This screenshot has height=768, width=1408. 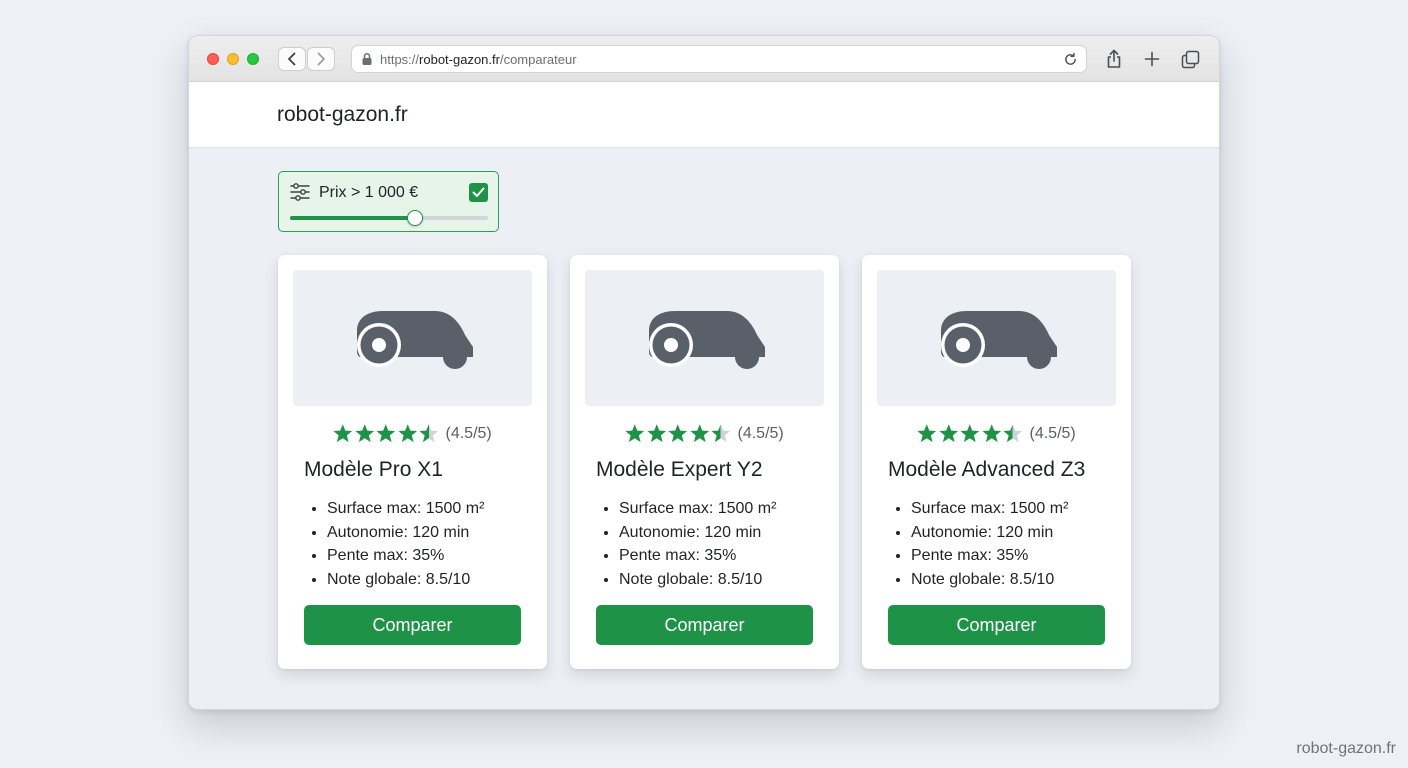 What do you see at coordinates (388, 201) in the screenshot?
I see `price-filter: Prix > 1 000 €` at bounding box center [388, 201].